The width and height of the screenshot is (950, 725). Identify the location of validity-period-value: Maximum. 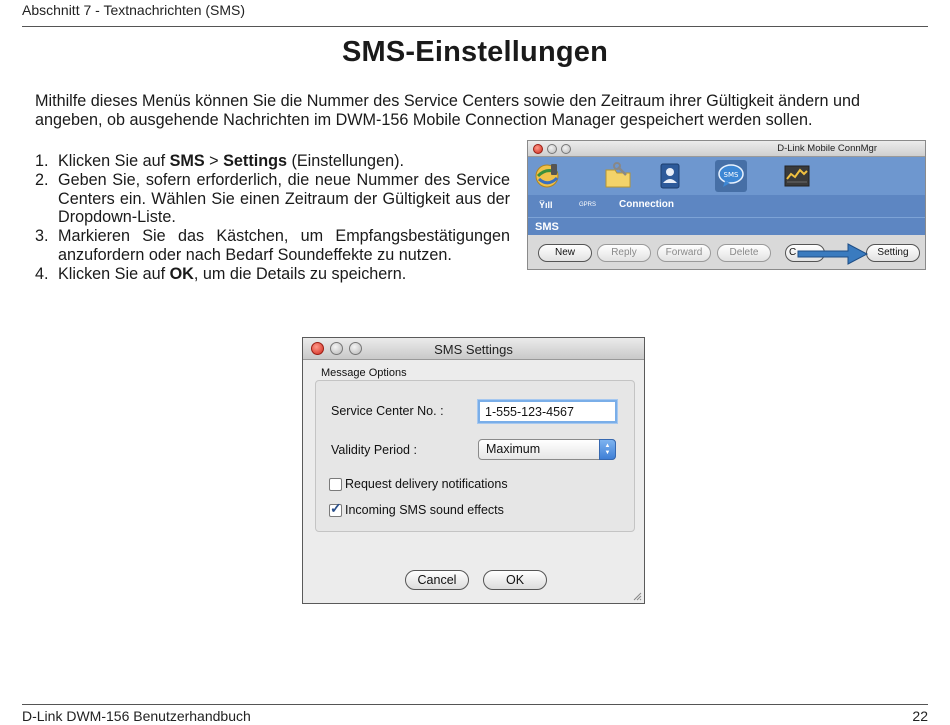
(513, 449).